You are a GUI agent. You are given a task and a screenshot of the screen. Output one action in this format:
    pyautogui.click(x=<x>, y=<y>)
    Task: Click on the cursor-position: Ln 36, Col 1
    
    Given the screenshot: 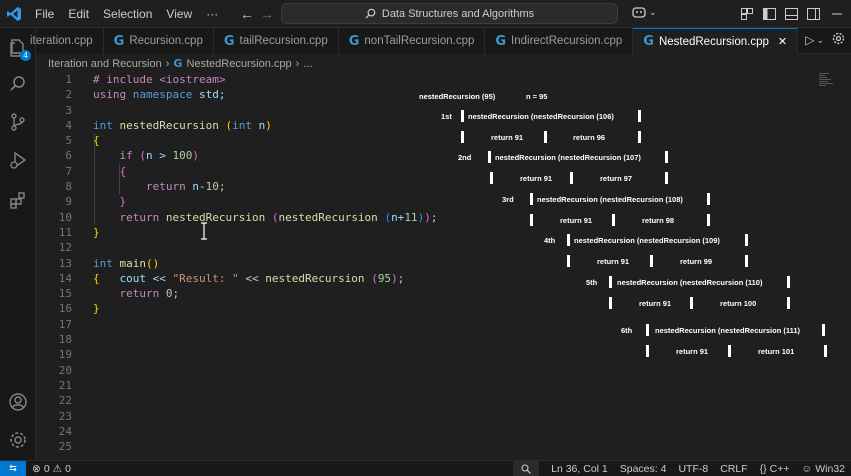 What is the action you would take?
    pyautogui.click(x=576, y=469)
    